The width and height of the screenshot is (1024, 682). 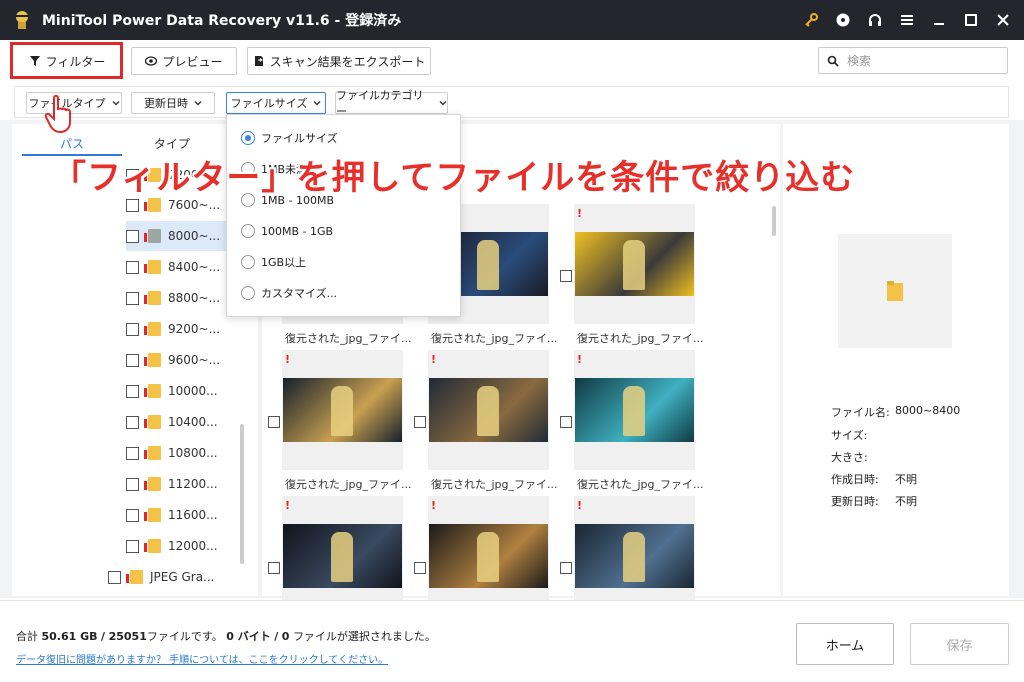 I want to click on export-button-label: スキャン結果をエクスポート, so click(x=347, y=61).